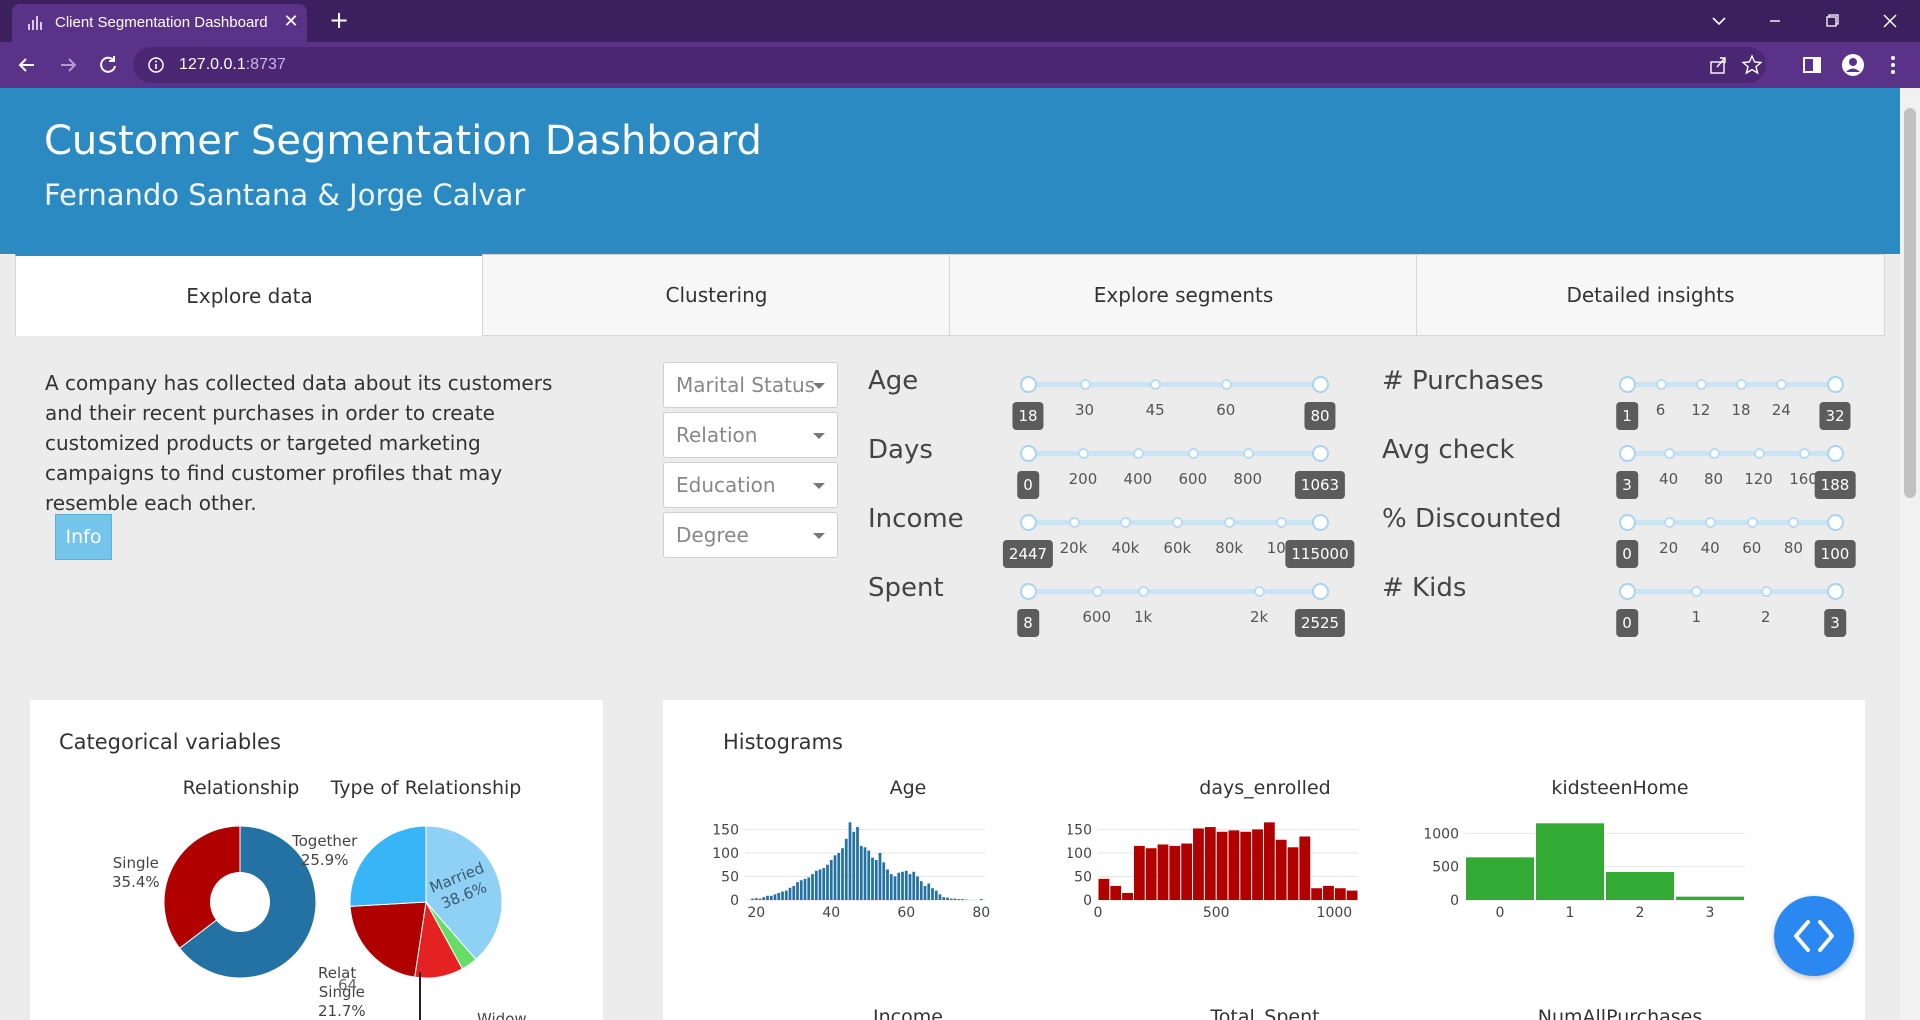 Image resolution: width=1920 pixels, height=1020 pixels. Describe the element at coordinates (1835, 485) in the screenshot. I see `slider-value-high: 188` at that location.